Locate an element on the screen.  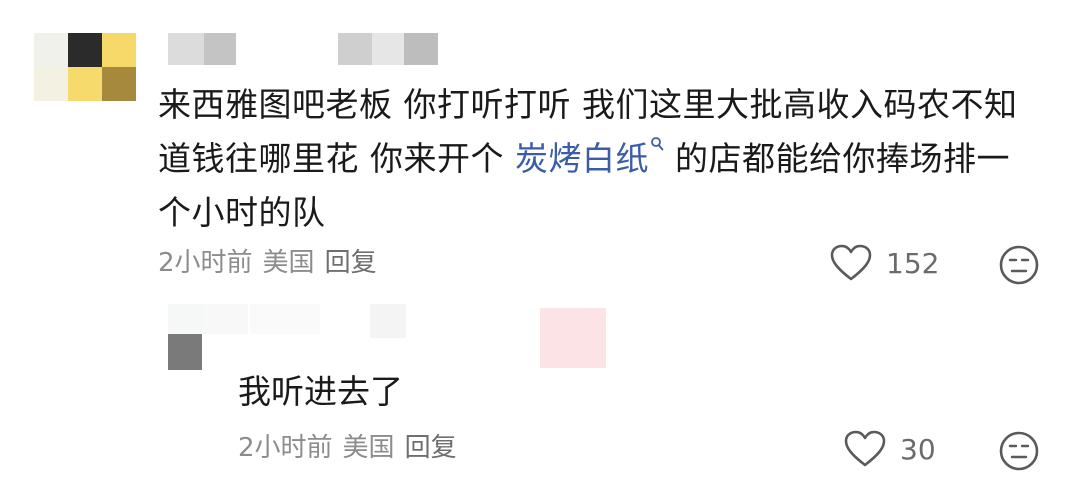
comment-time: 2小时前 is located at coordinates (205, 263).